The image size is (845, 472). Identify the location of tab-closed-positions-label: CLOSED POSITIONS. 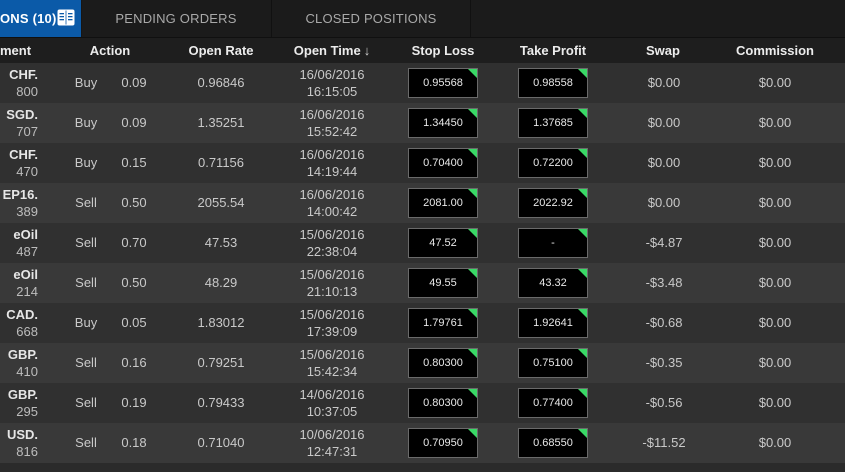
(371, 18).